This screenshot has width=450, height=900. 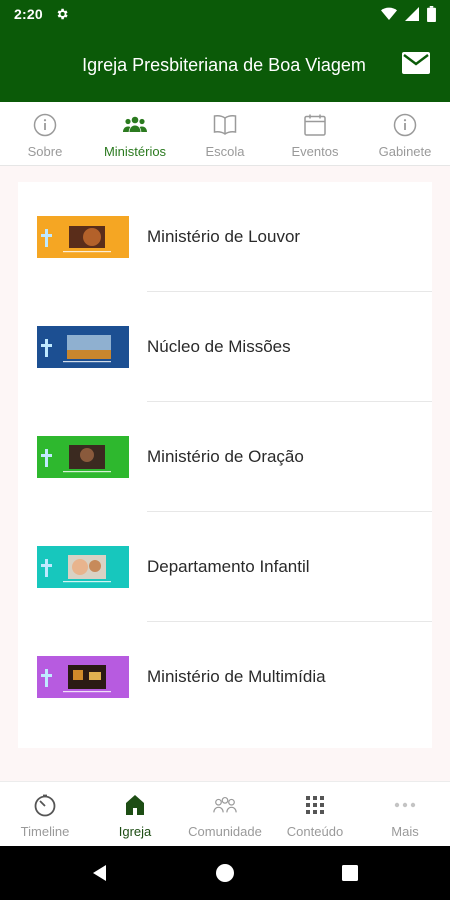 I want to click on back-icon, so click(x=100, y=873).